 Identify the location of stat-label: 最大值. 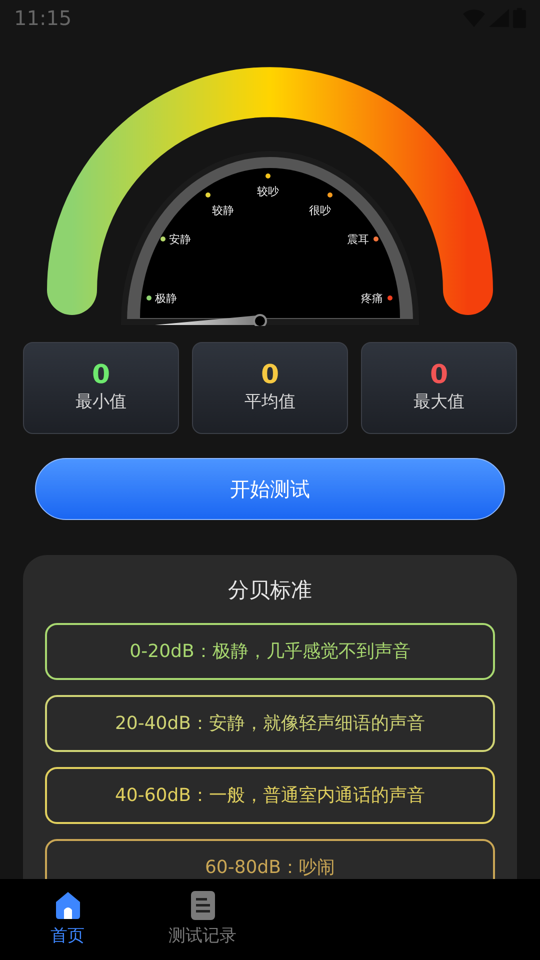
(439, 402).